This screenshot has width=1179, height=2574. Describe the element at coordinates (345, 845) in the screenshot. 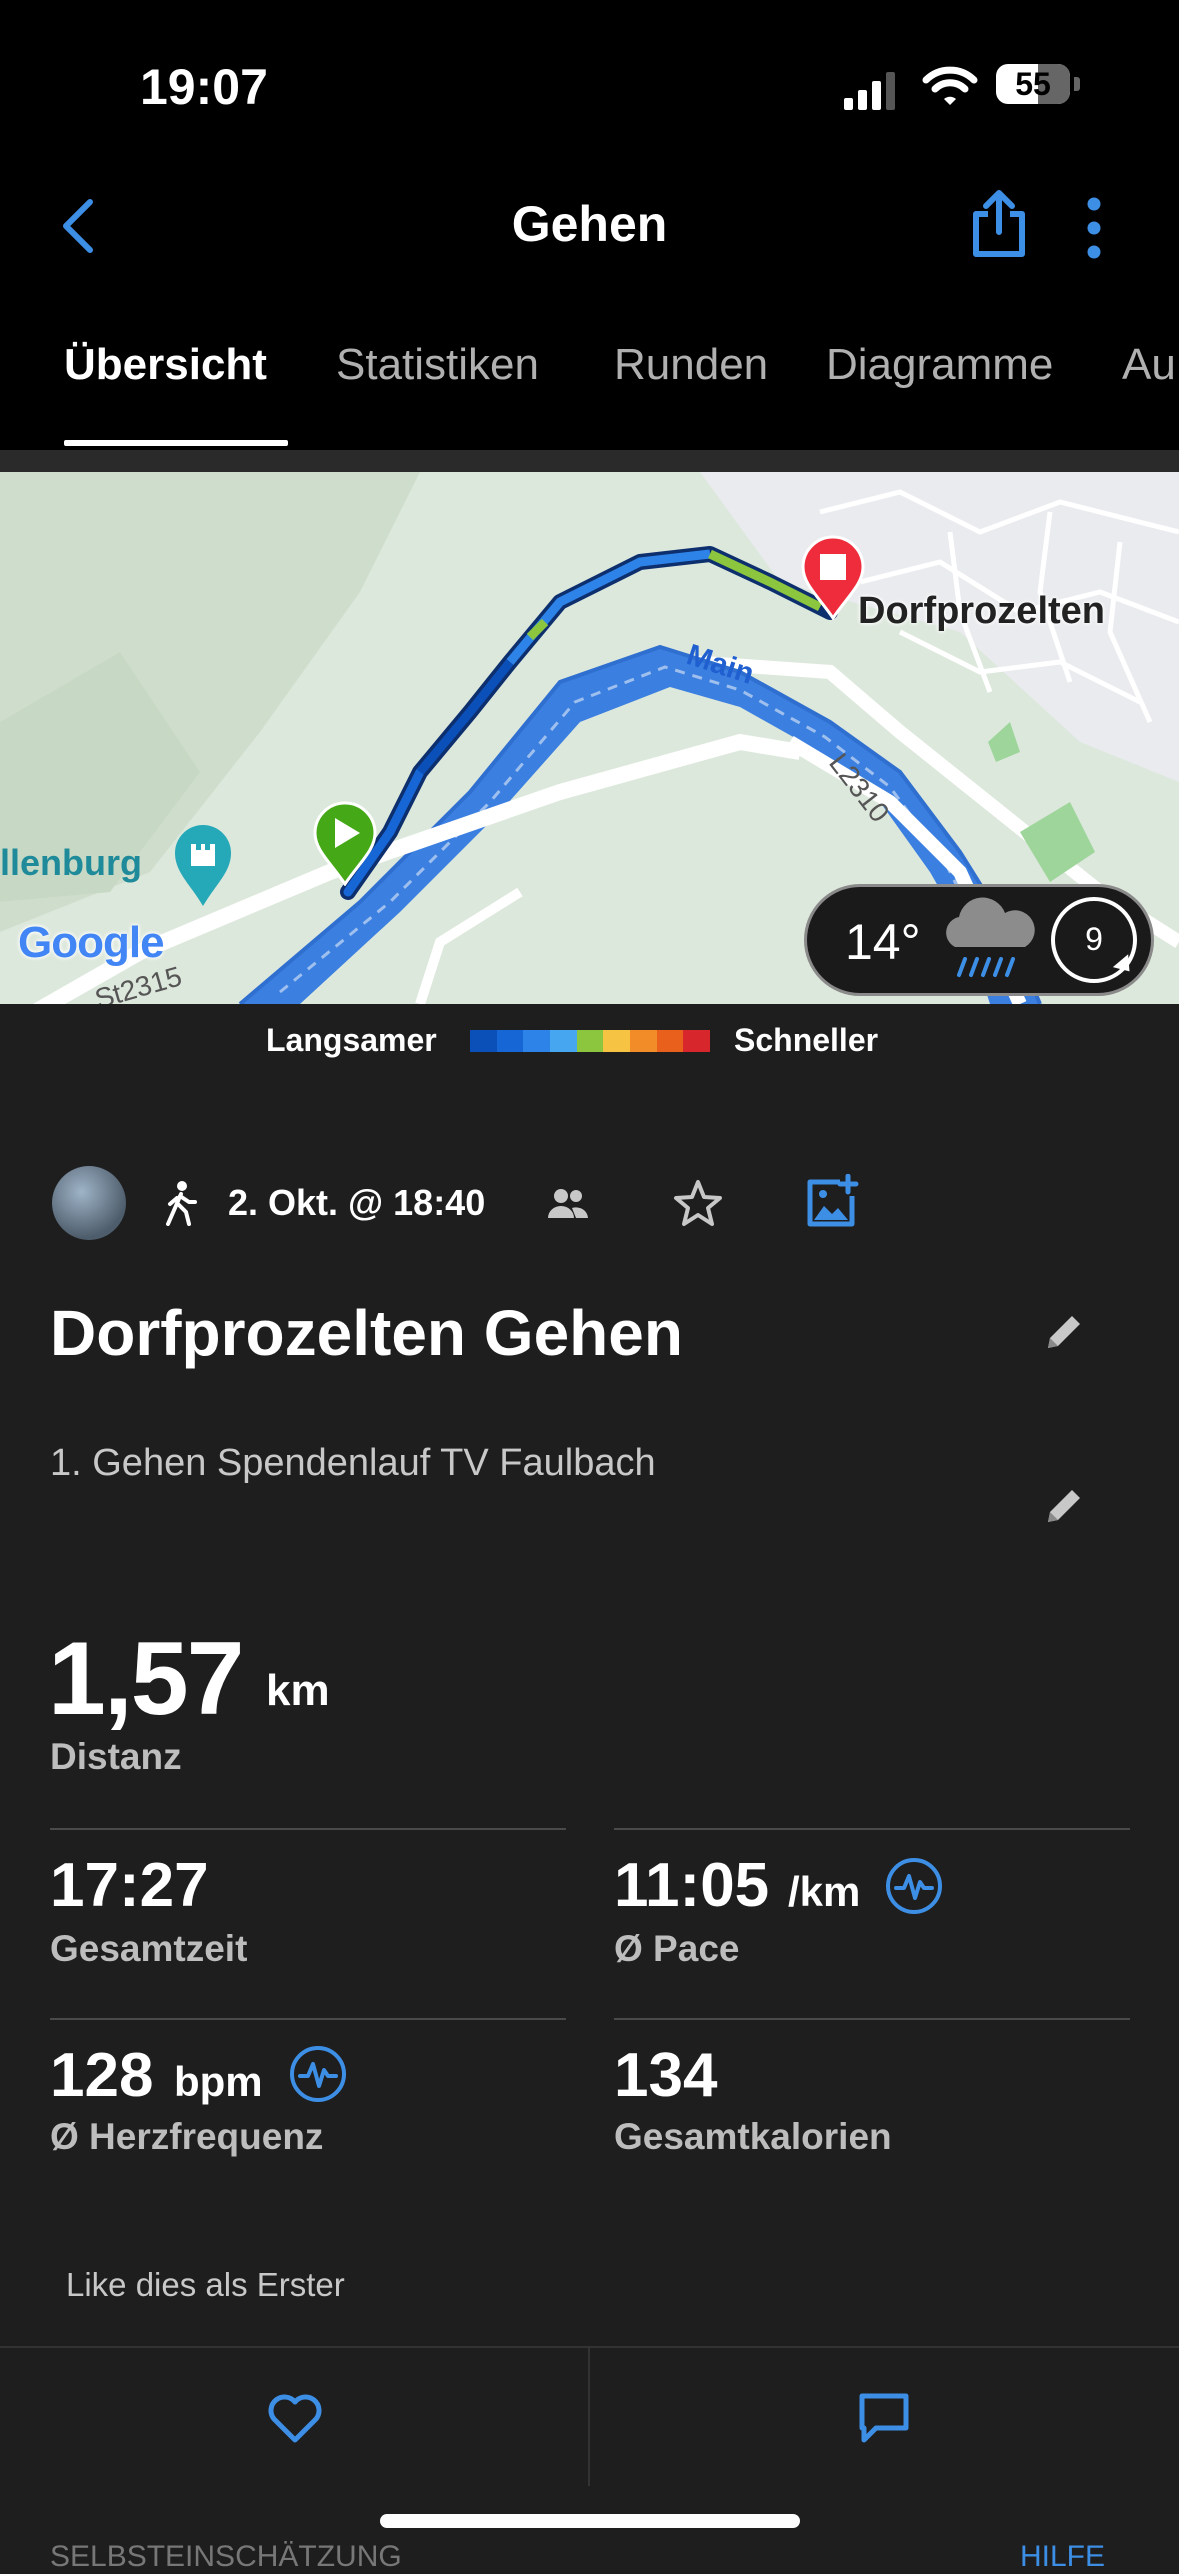

I see `start-marker-icon` at that location.